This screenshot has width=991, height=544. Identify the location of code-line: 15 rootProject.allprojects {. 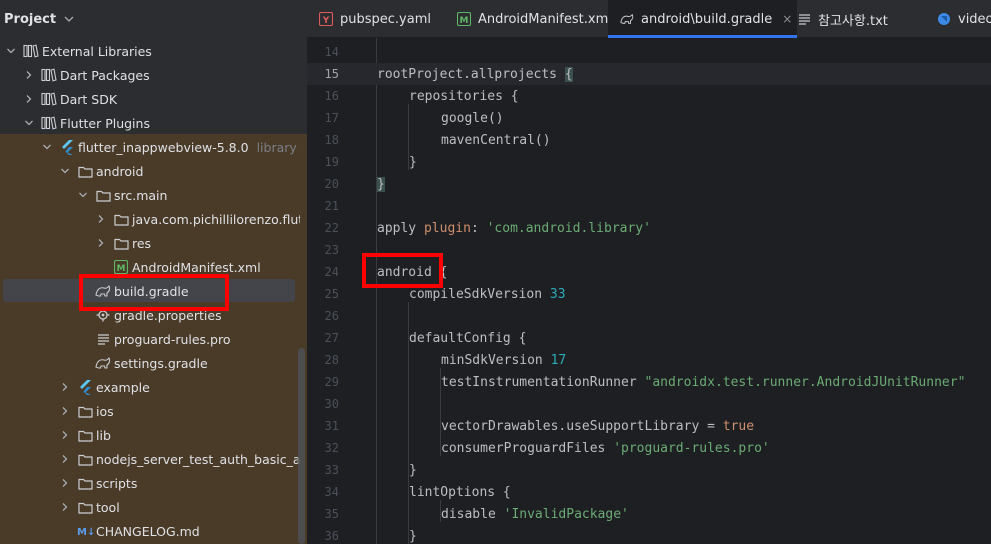
(649, 74).